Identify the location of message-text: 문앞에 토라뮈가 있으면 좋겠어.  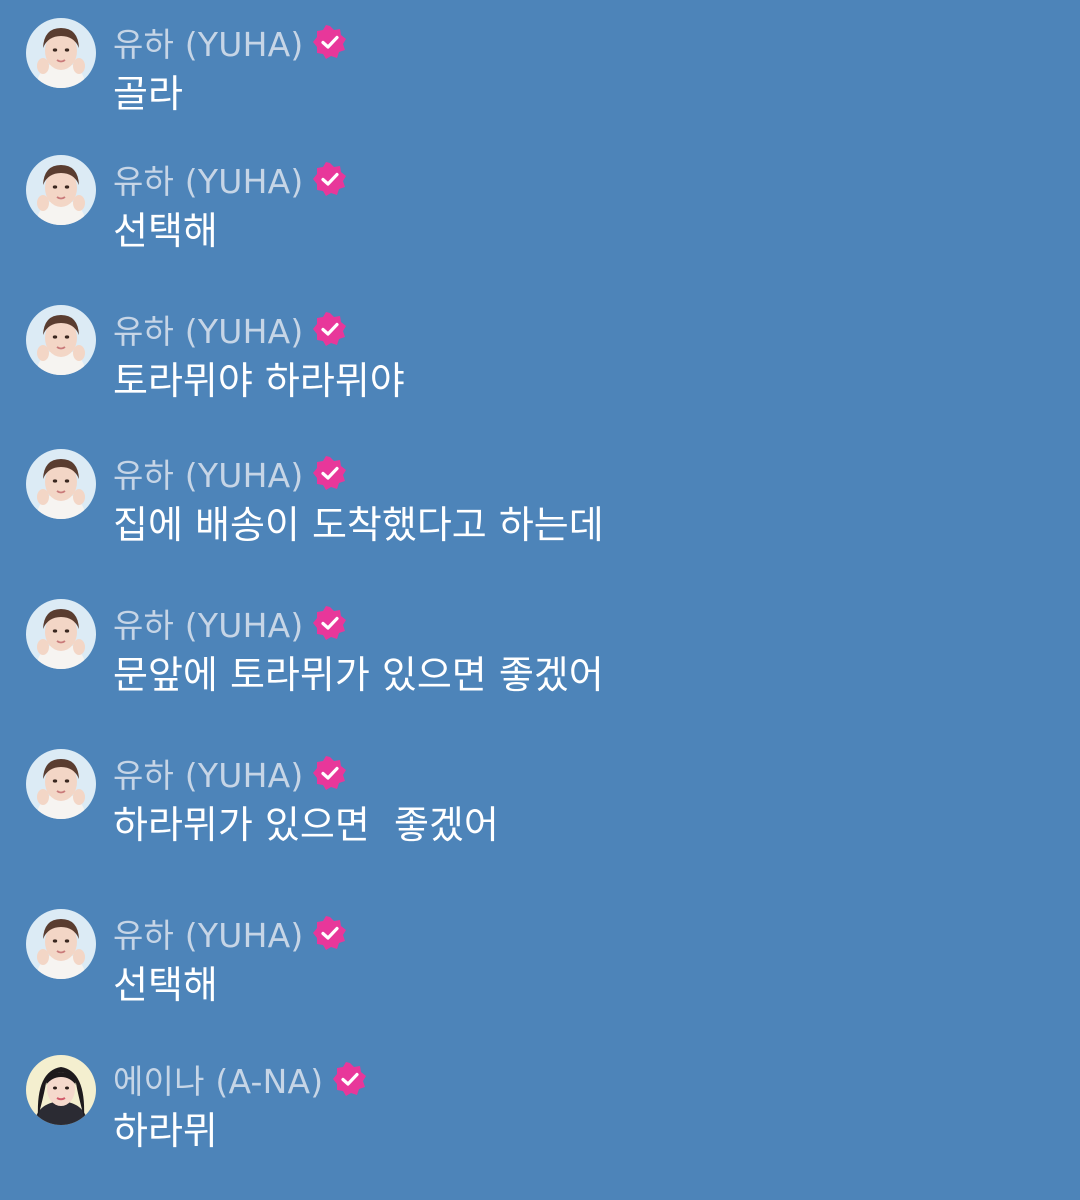
(358, 675).